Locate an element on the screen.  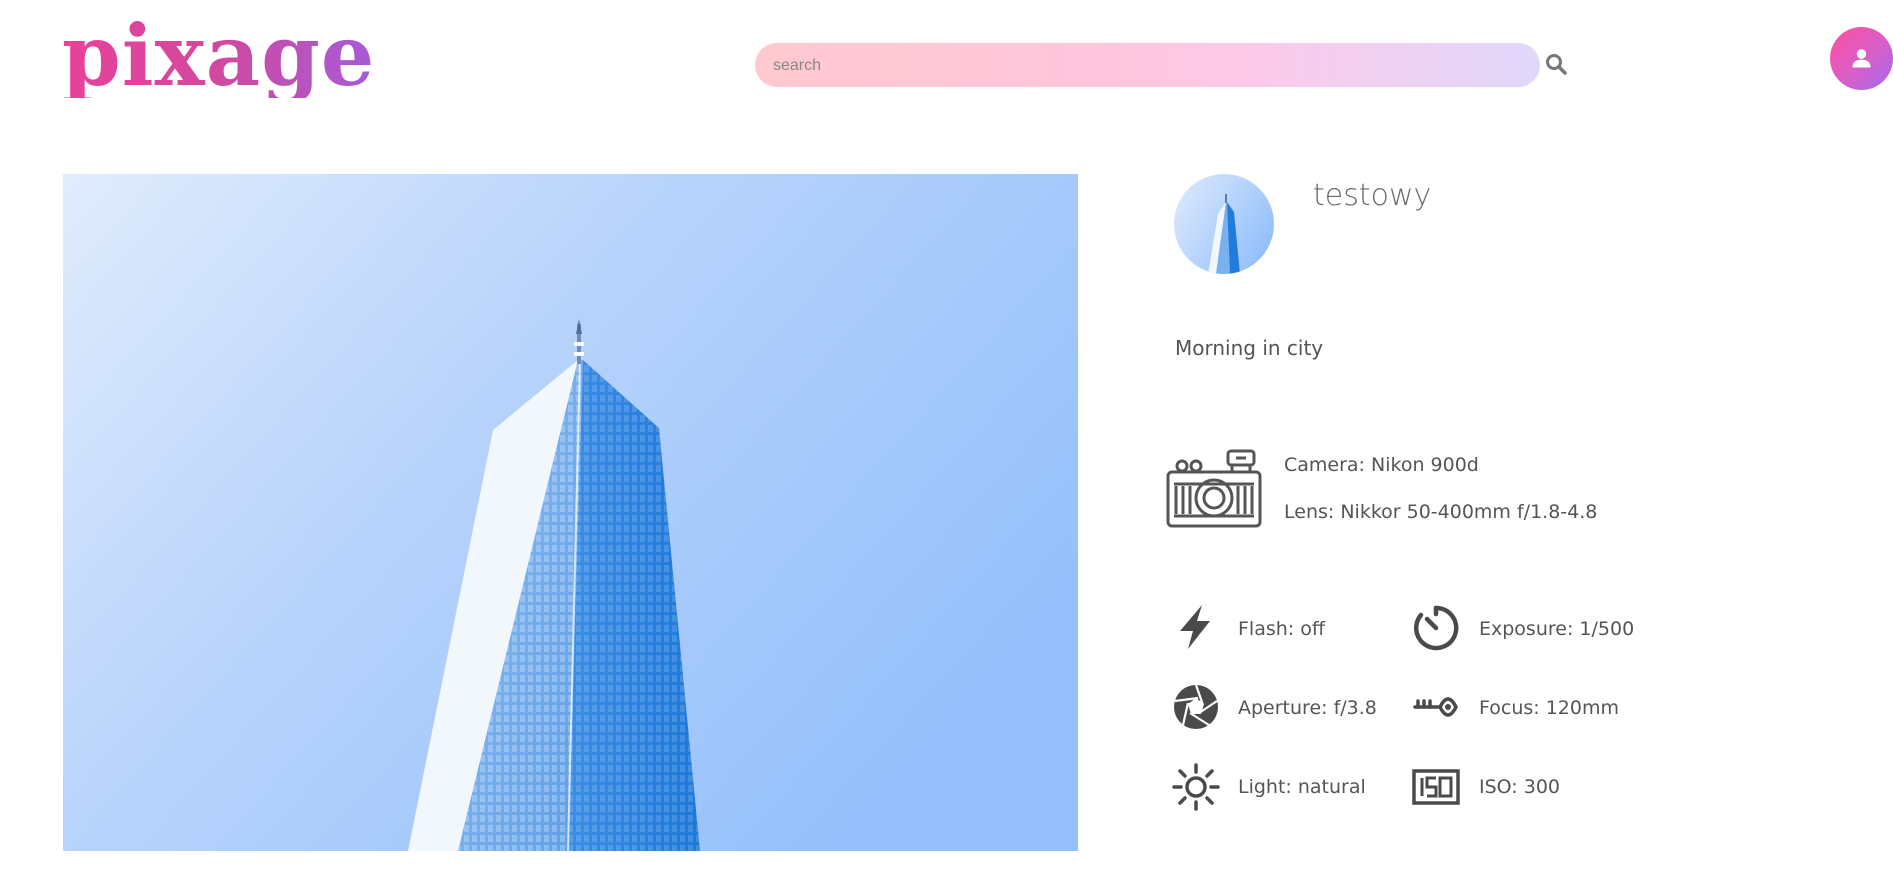
user-avatar is located at coordinates (1224, 224).